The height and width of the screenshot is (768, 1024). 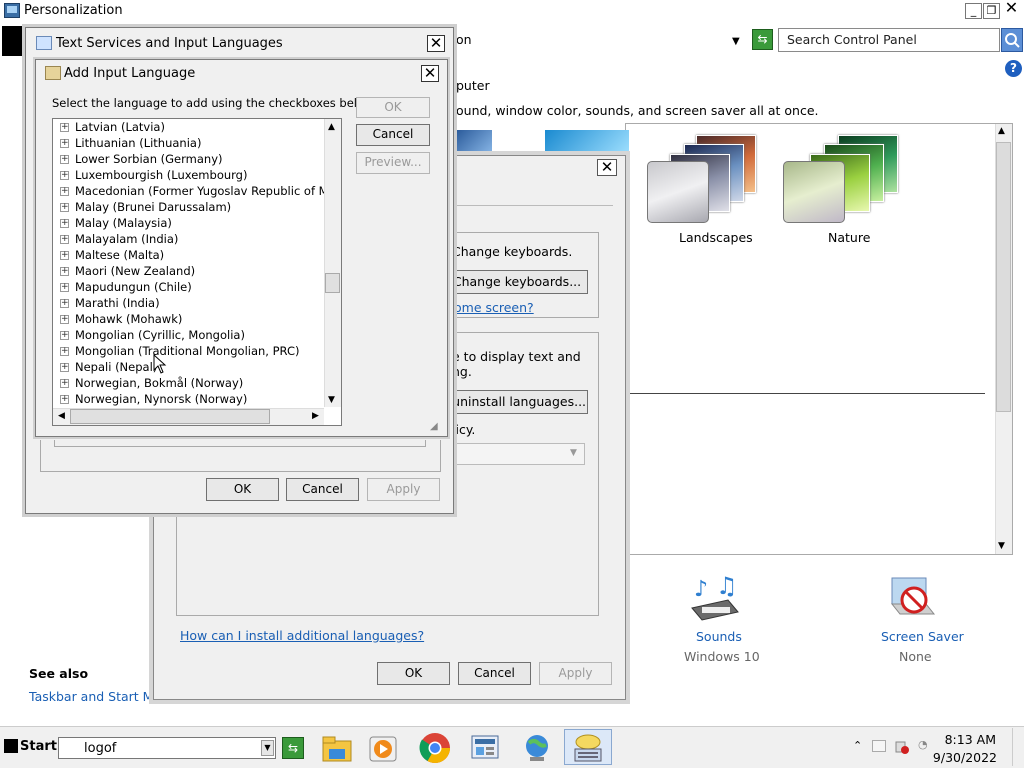 I want to click on start-logo-icon, so click(x=11, y=746).